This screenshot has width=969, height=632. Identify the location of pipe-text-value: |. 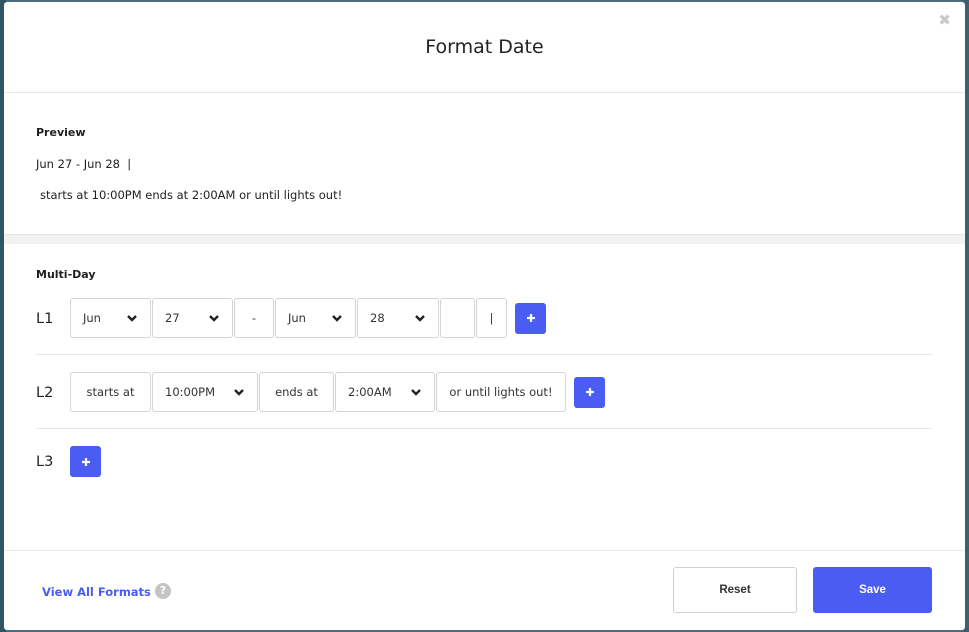
(491, 318).